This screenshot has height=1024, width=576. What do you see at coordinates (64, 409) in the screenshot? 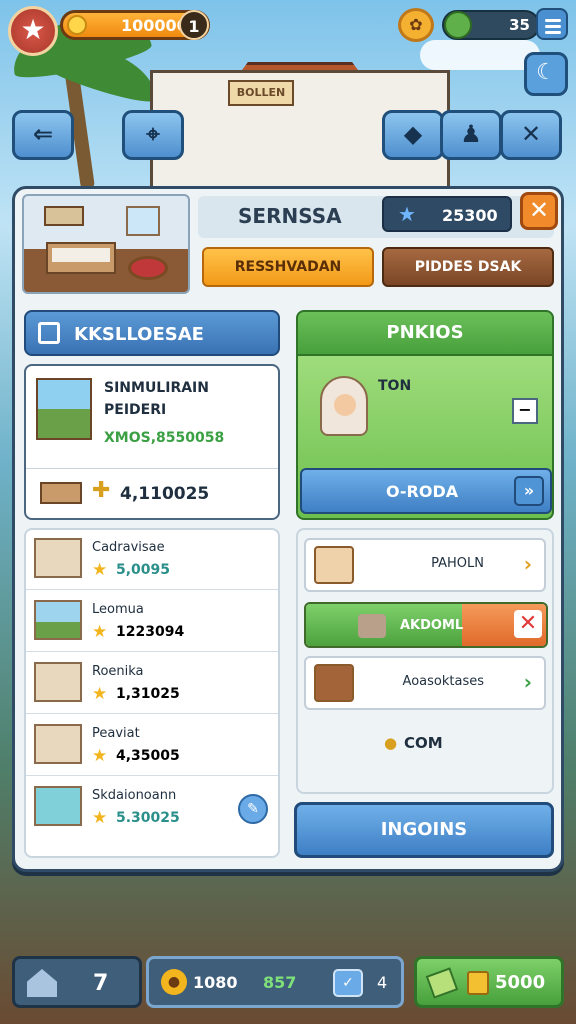
I see `pavilion-thumbnail` at bounding box center [64, 409].